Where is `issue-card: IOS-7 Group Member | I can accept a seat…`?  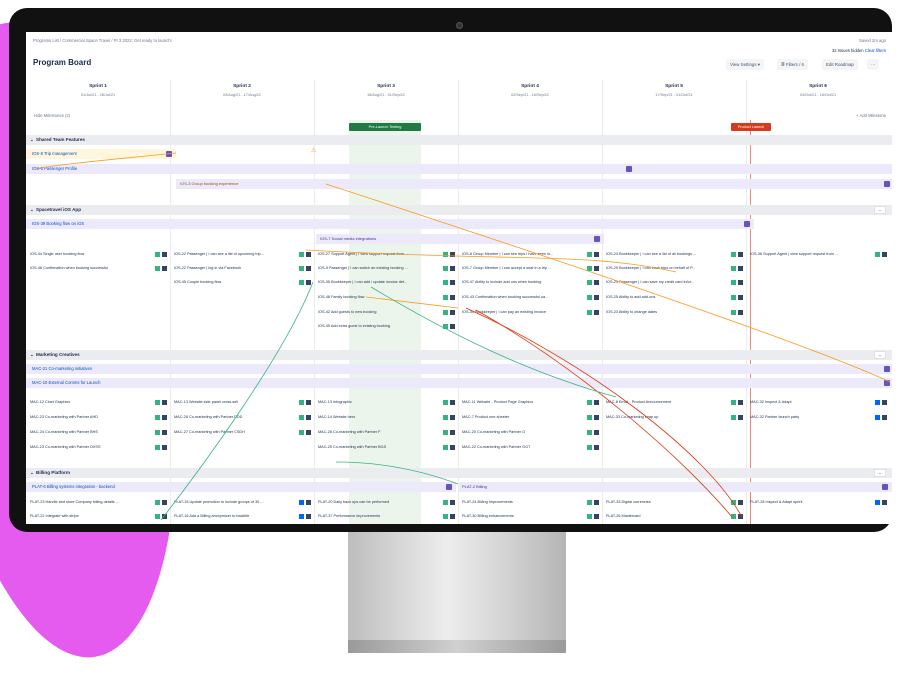 issue-card: IOS-7 Group Member | I can accept a seat… is located at coordinates (530, 268).